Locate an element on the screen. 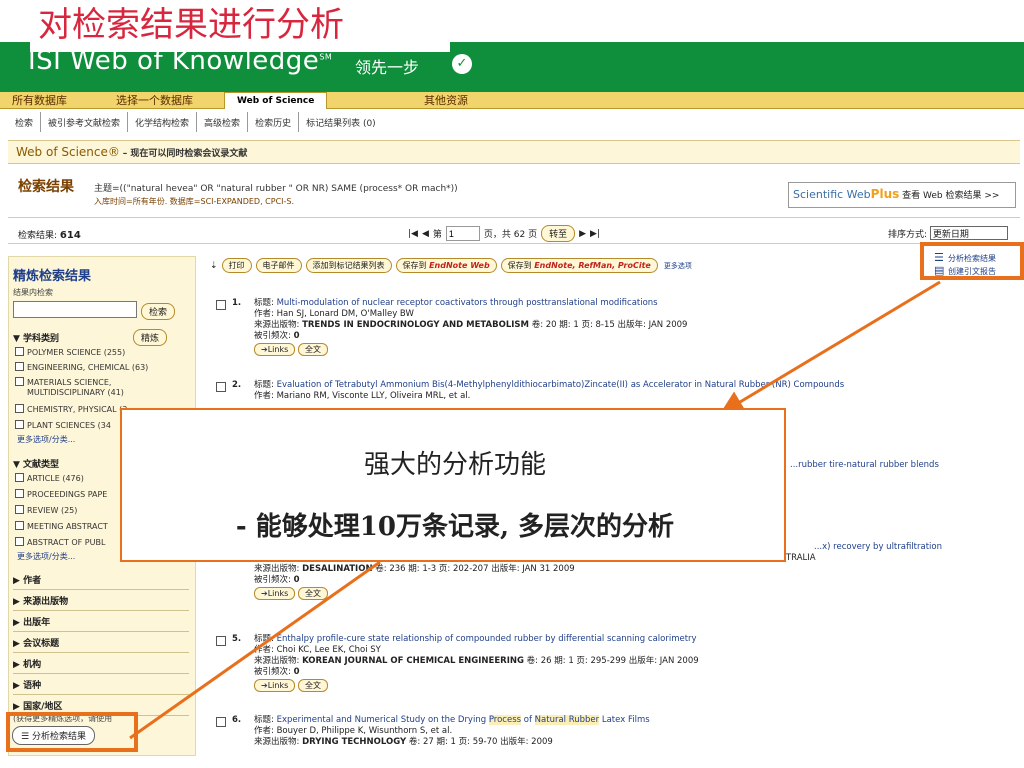 This screenshot has width=1024, height=768. facet-checkbox: ABSTRACT OF PUBL is located at coordinates (60, 542).